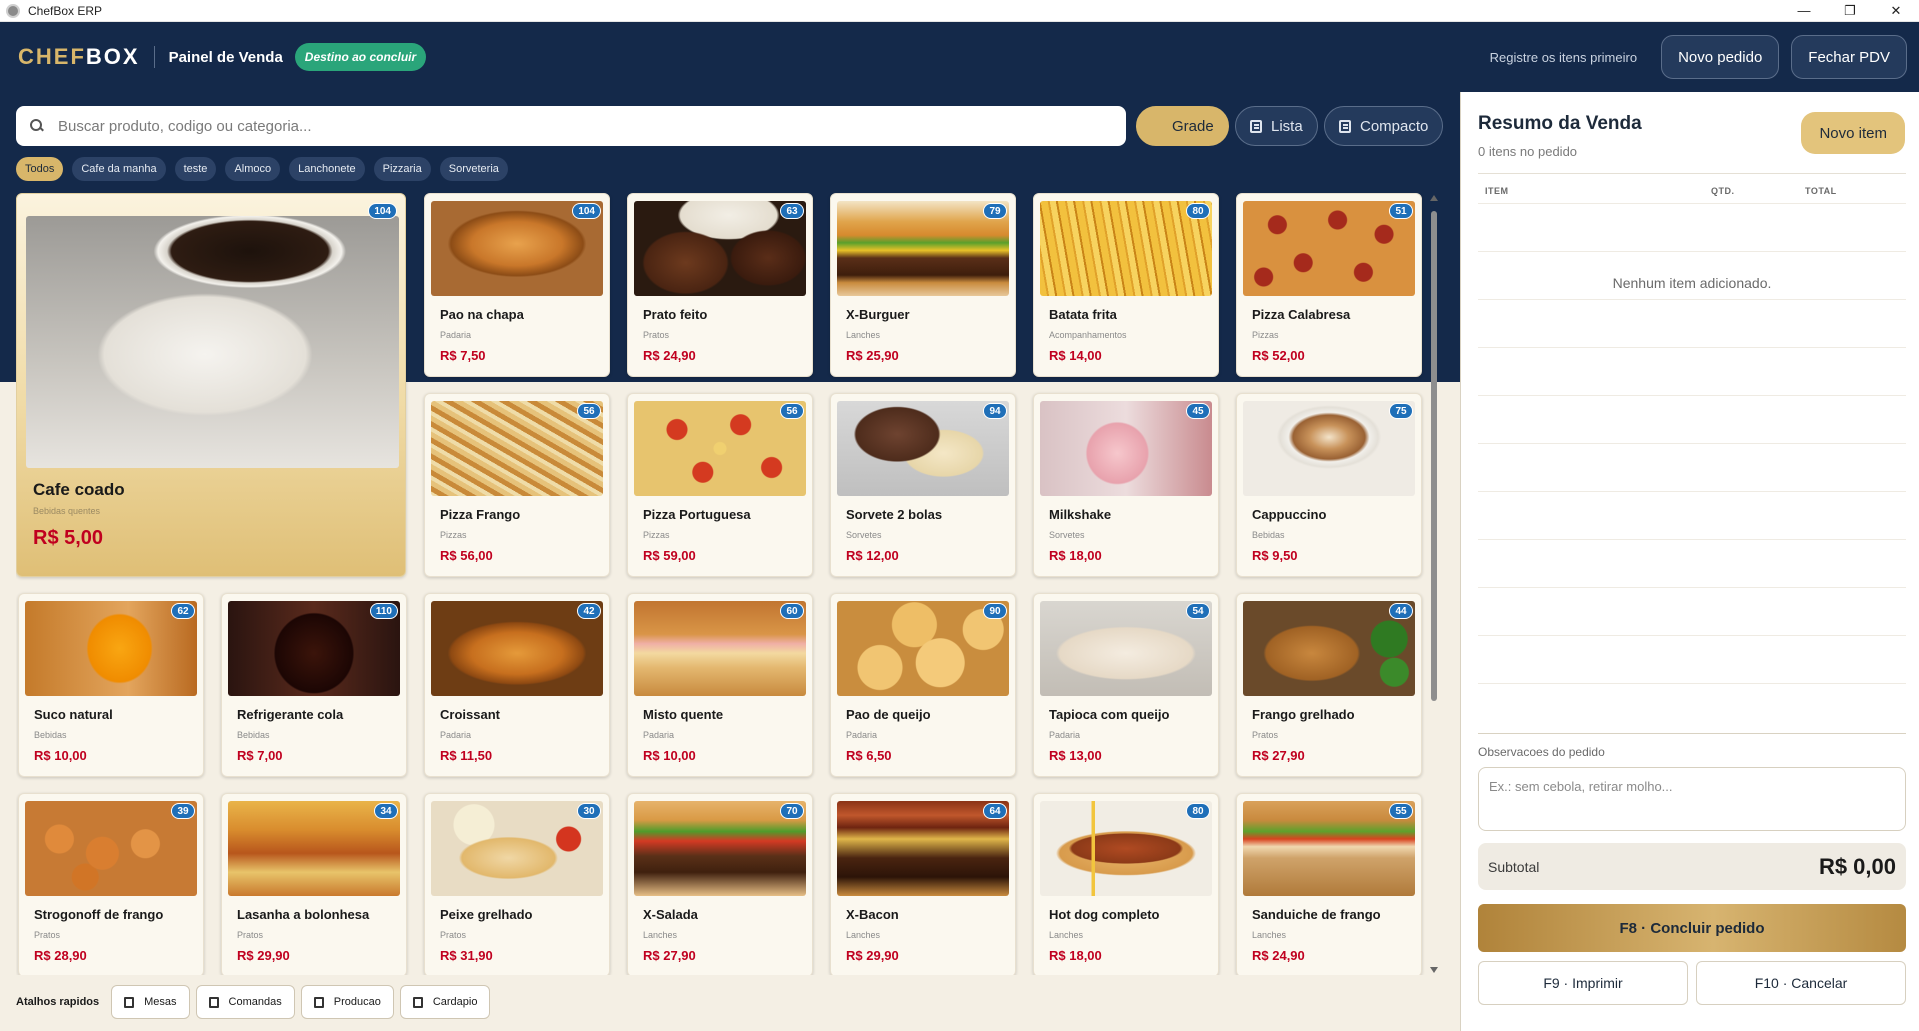  What do you see at coordinates (720, 884) in the screenshot?
I see `product-card: 70 X-Salada Lanches R$ 27,90` at bounding box center [720, 884].